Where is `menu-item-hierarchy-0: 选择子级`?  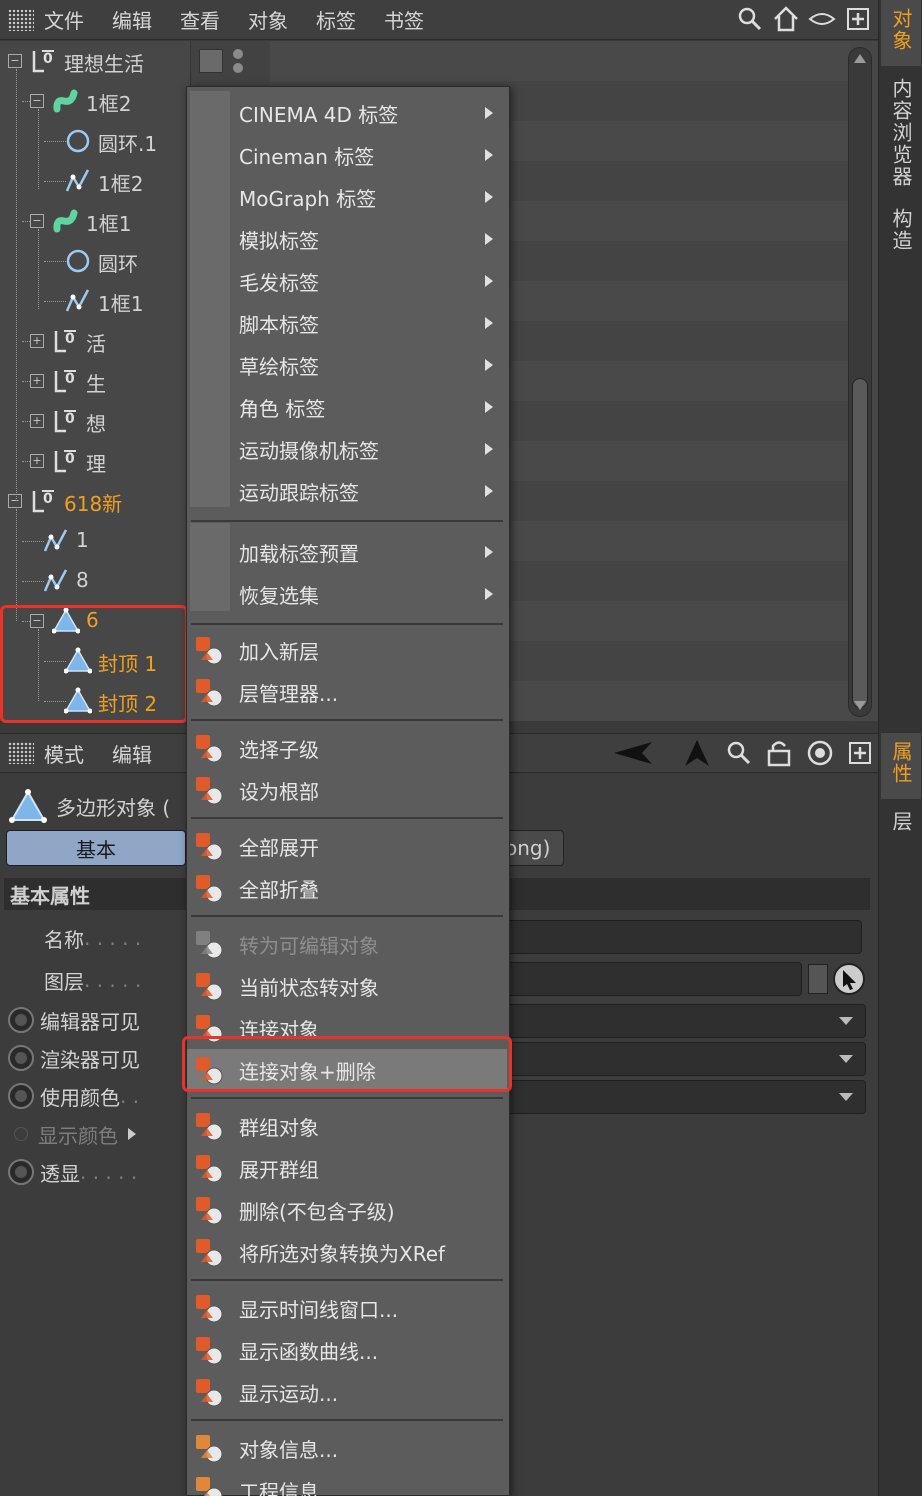
menu-item-hierarchy-0: 选择子级 is located at coordinates (347, 748).